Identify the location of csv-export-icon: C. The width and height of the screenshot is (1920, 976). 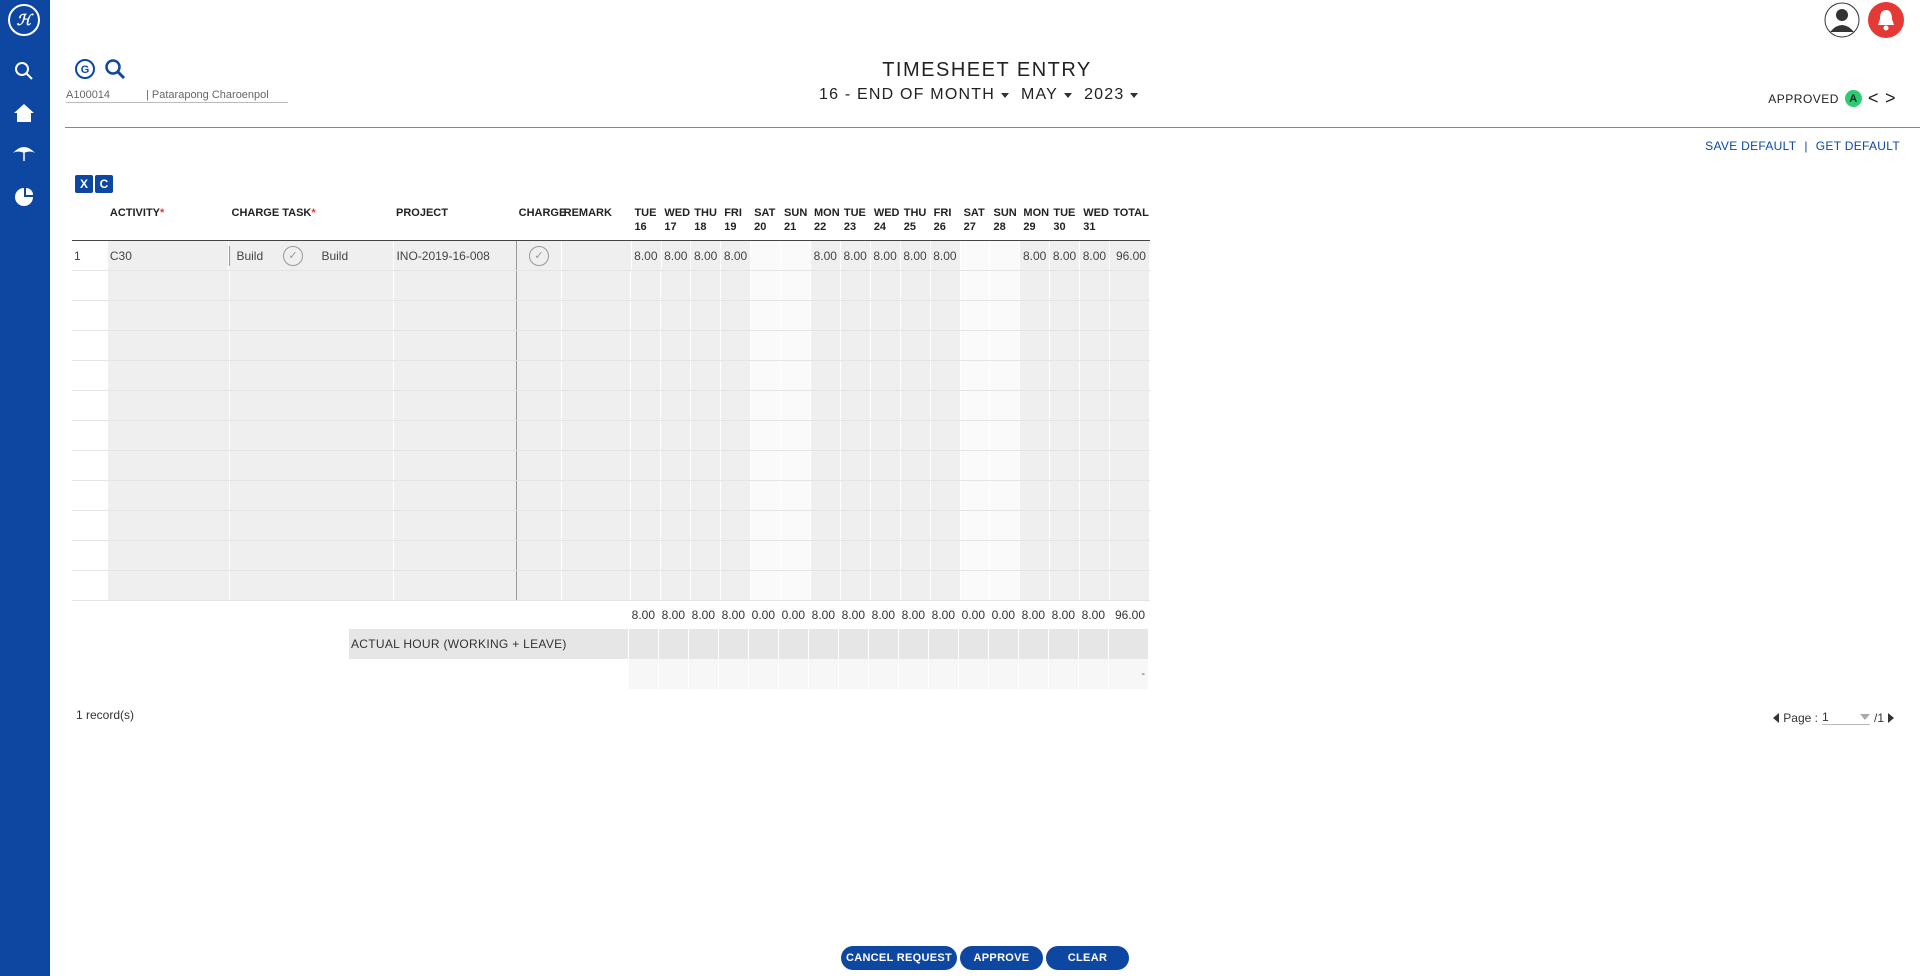
(104, 184).